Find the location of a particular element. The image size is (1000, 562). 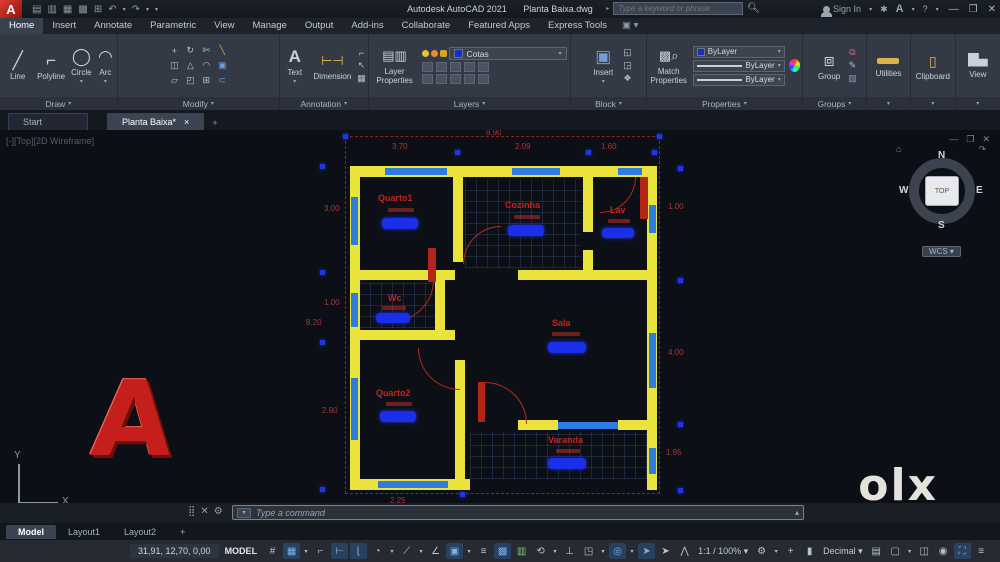

new-drawing-tab-button: + is located at coordinates (214, 123).